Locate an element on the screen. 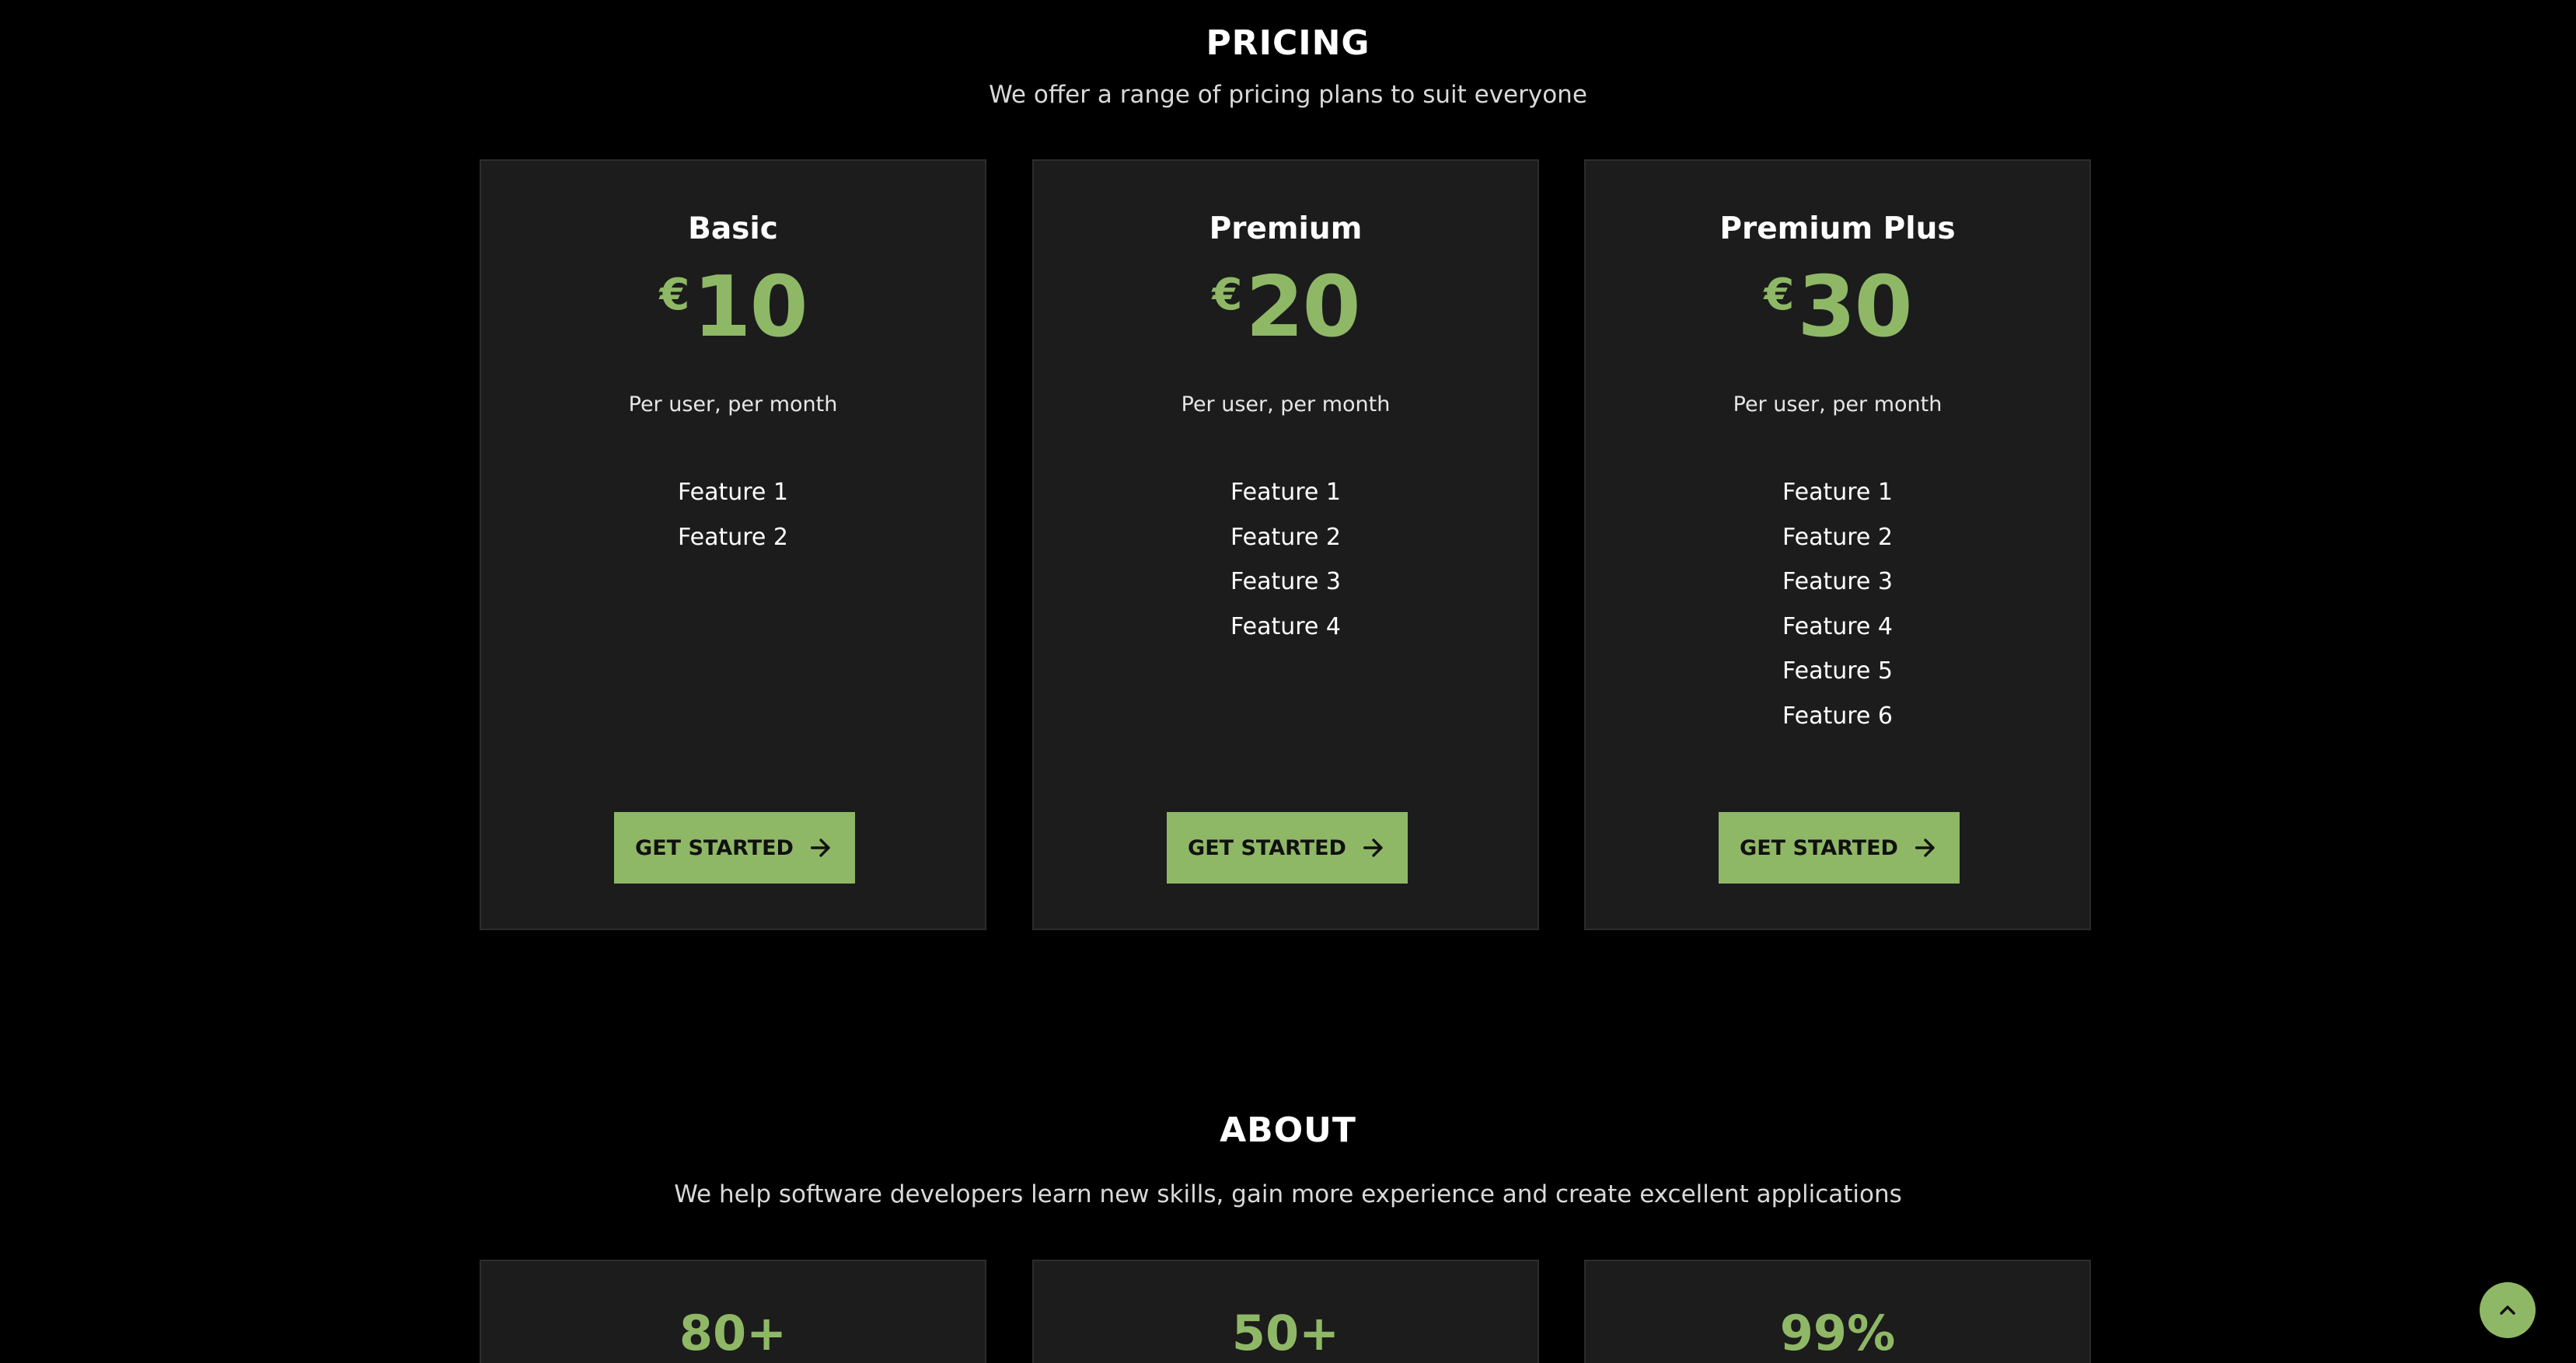 This screenshot has height=1363, width=2576. plan-name: Basic is located at coordinates (733, 228).